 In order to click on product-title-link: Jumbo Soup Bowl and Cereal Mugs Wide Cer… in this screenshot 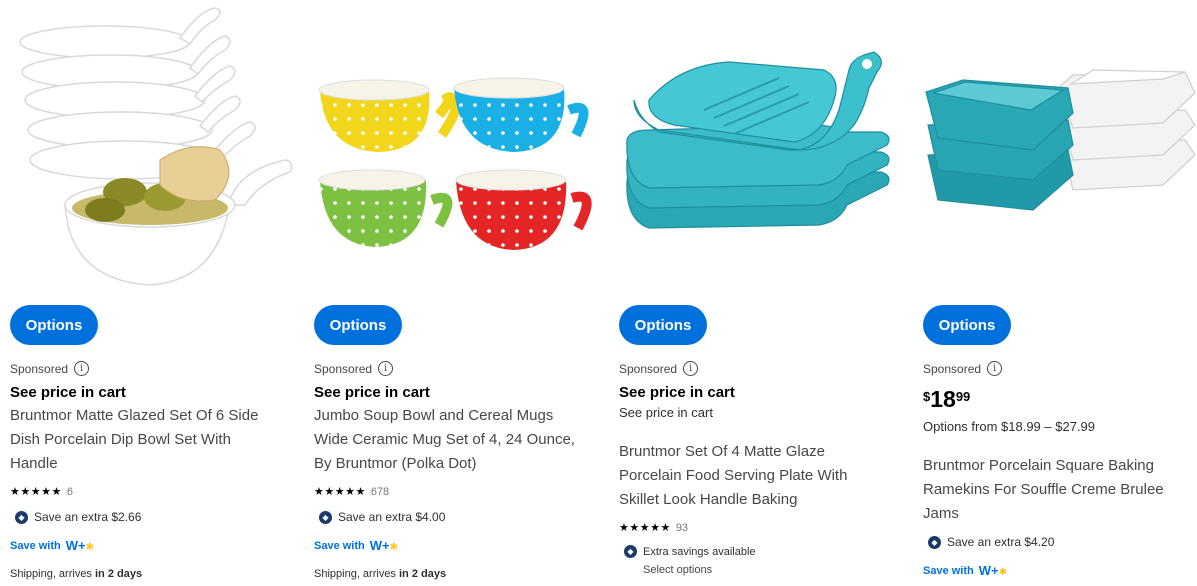, I will do `click(456, 440)`.